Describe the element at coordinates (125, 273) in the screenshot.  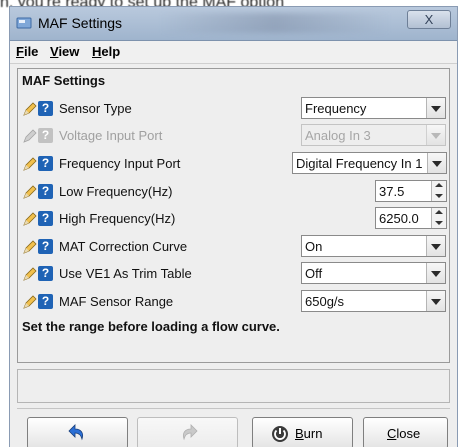
I see `use-ve1-trim-table-label: Use VE1 As Trim Table` at that location.